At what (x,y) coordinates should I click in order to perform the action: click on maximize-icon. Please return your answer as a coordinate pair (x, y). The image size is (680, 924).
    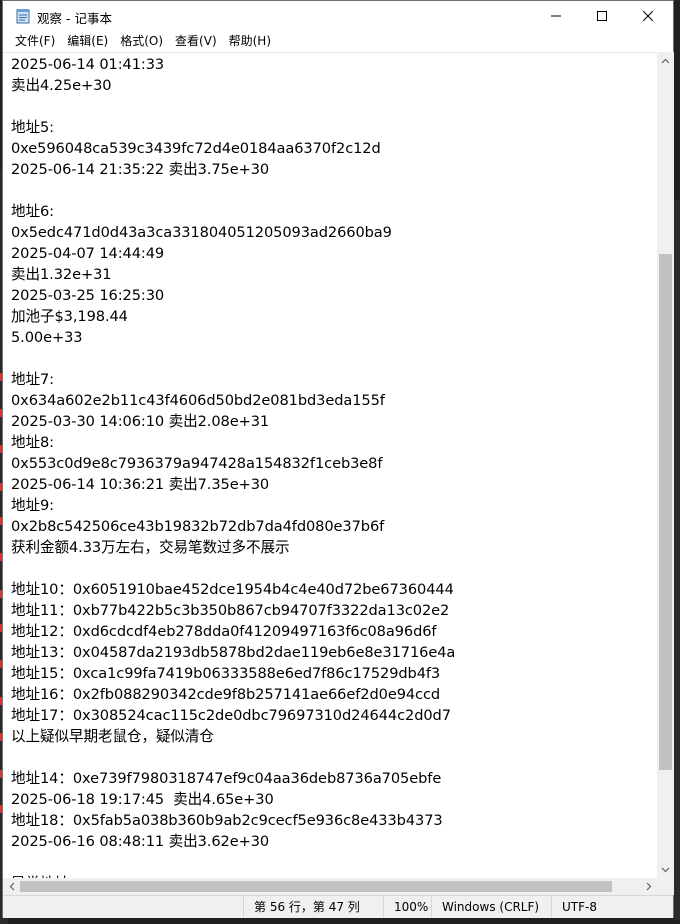
    Looking at the image, I should click on (602, 16).